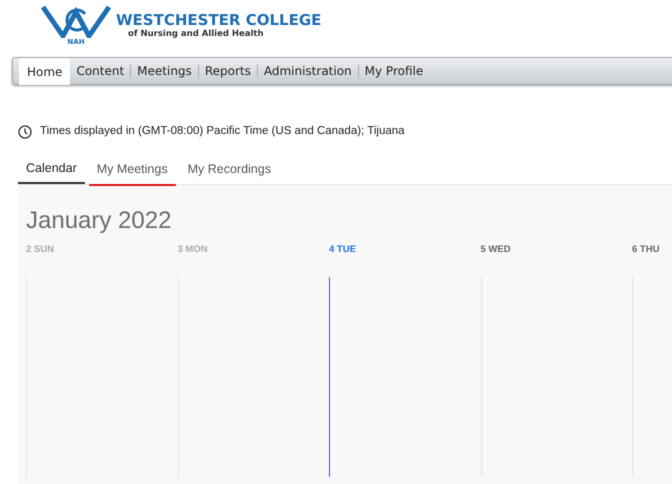  Describe the element at coordinates (132, 169) in the screenshot. I see `tab: My Meetings` at that location.